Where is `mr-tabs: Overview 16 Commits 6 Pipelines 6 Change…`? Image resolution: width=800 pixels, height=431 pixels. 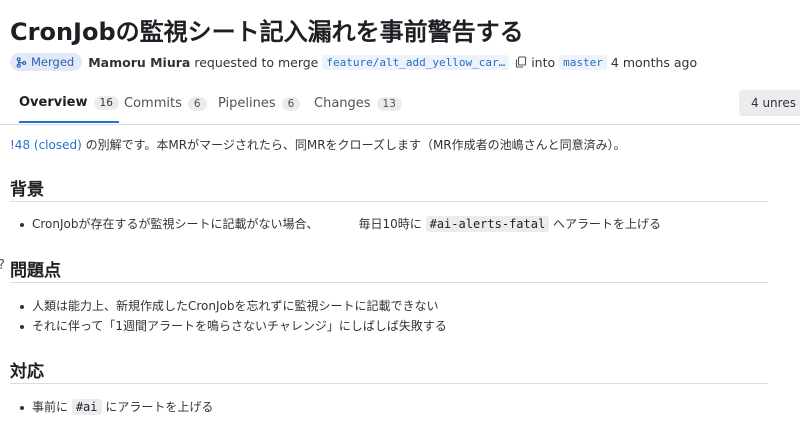 mr-tabs: Overview 16 Commits 6 Pipelines 6 Change… is located at coordinates (400, 104).